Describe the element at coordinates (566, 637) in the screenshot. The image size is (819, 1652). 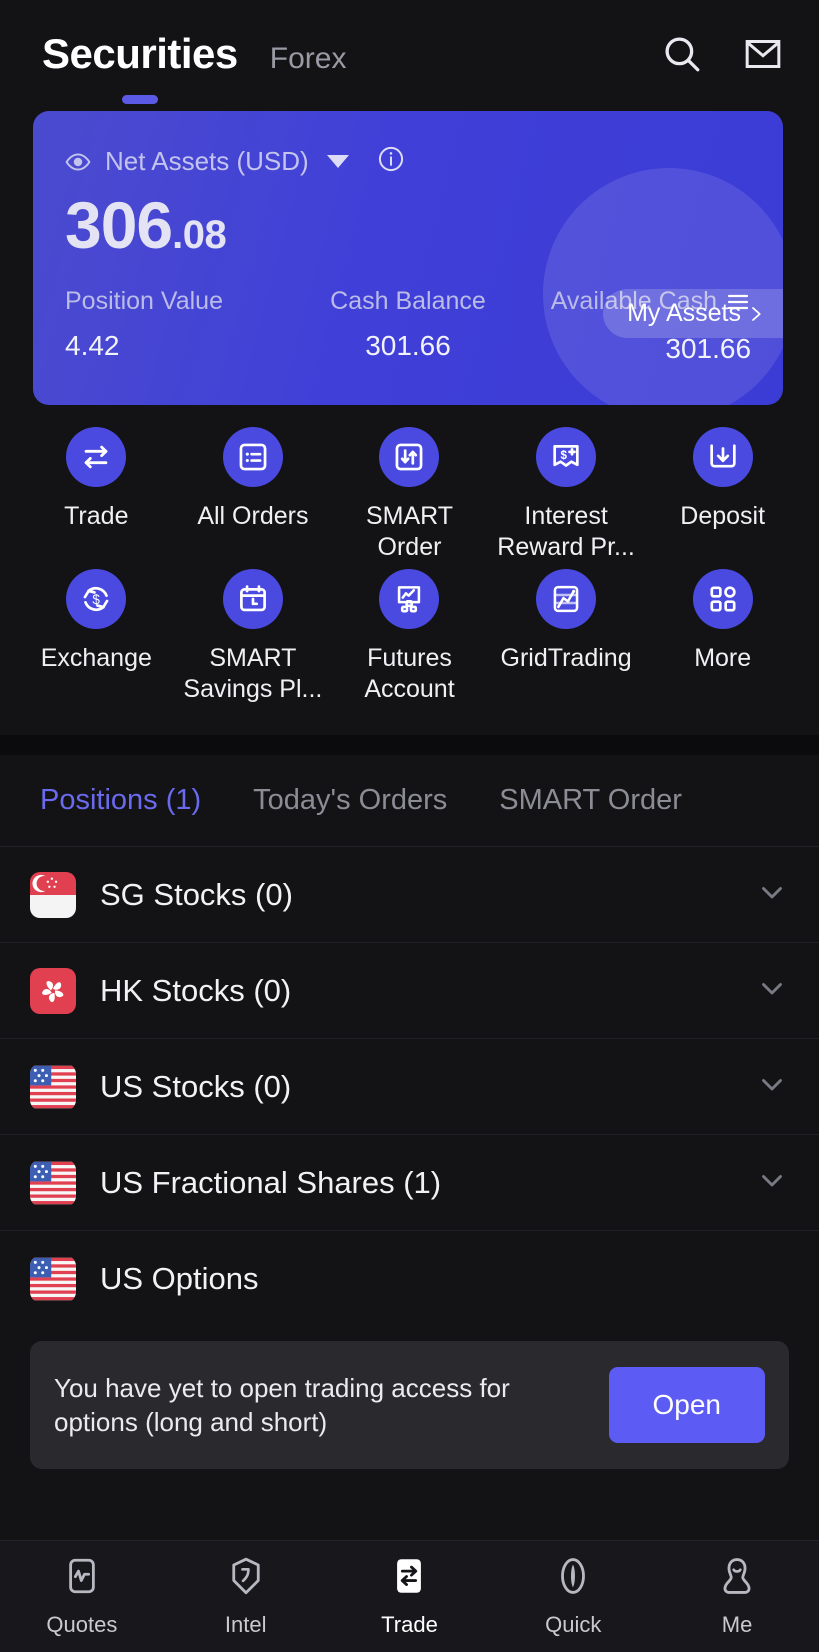
I see `action-grid-trading: GridTrading` at that location.